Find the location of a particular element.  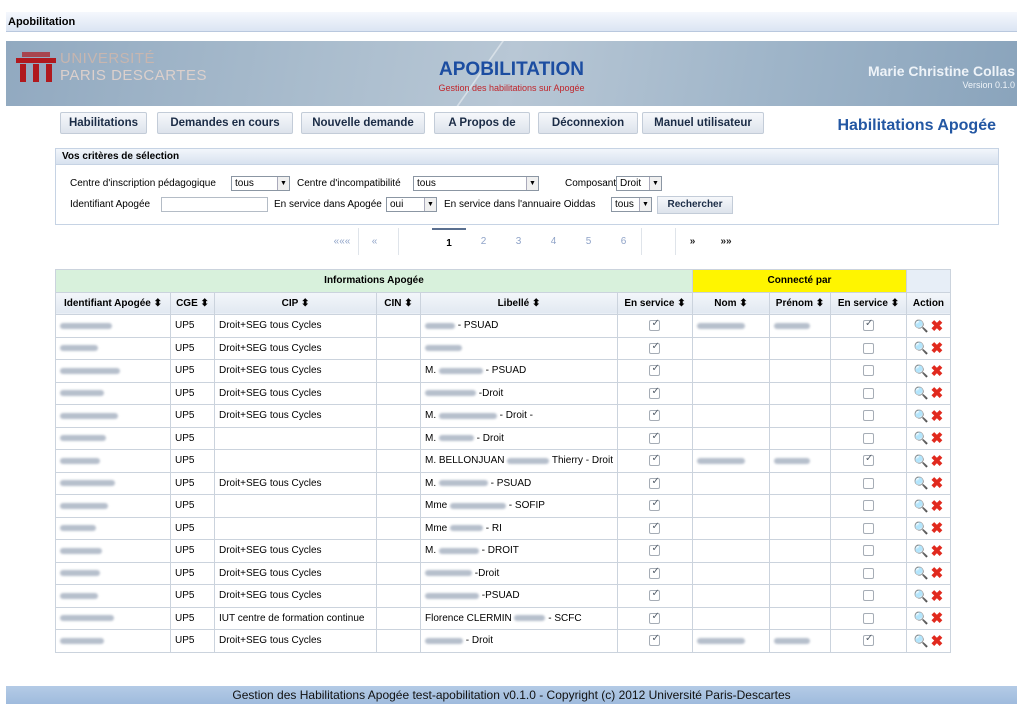

col-en-service: En service ⬍ is located at coordinates (654, 303).